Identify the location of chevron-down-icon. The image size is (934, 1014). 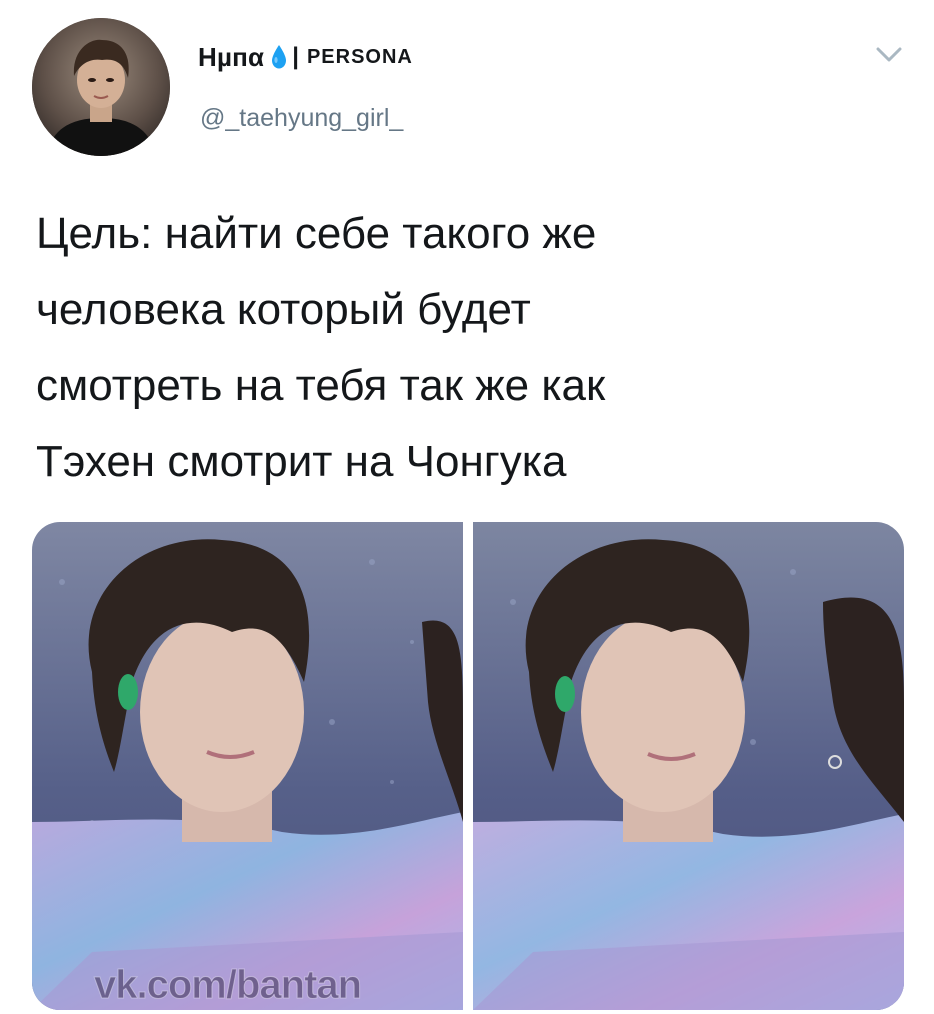
(889, 55).